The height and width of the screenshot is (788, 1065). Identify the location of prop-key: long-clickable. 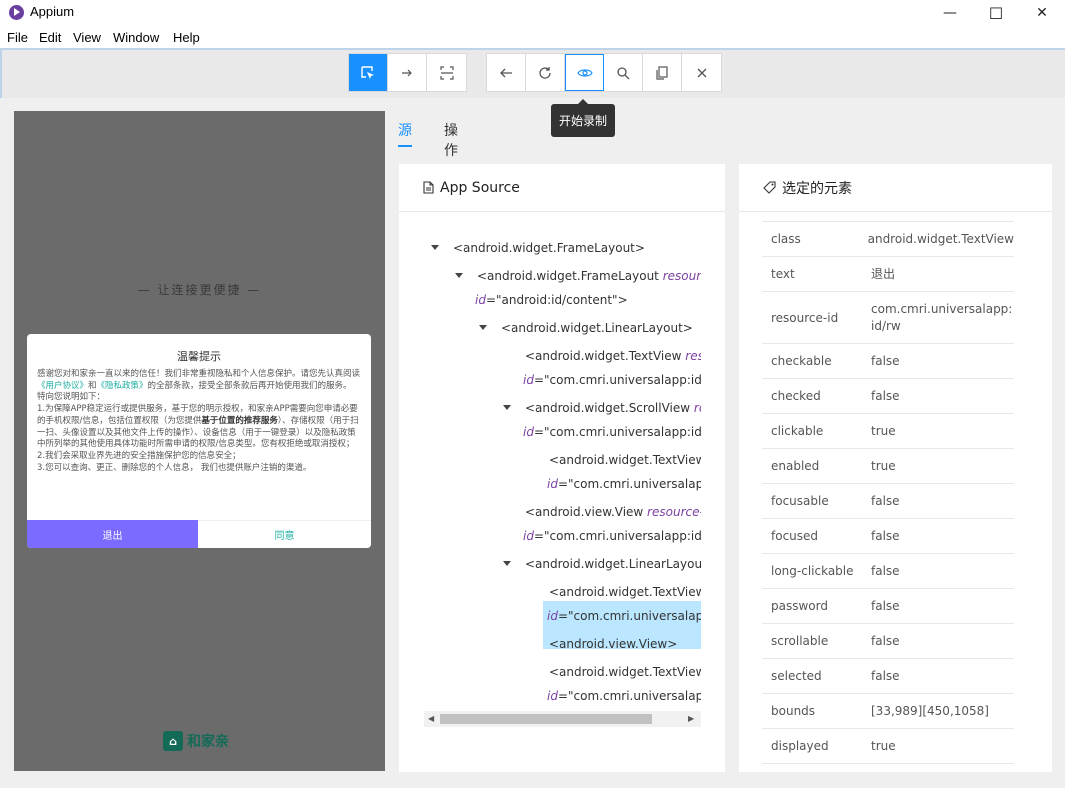
(812, 571).